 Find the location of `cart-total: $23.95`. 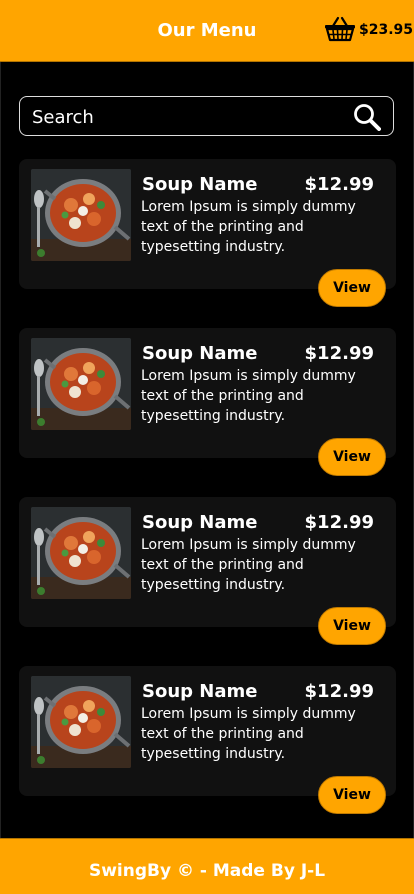

cart-total: $23.95 is located at coordinates (386, 30).